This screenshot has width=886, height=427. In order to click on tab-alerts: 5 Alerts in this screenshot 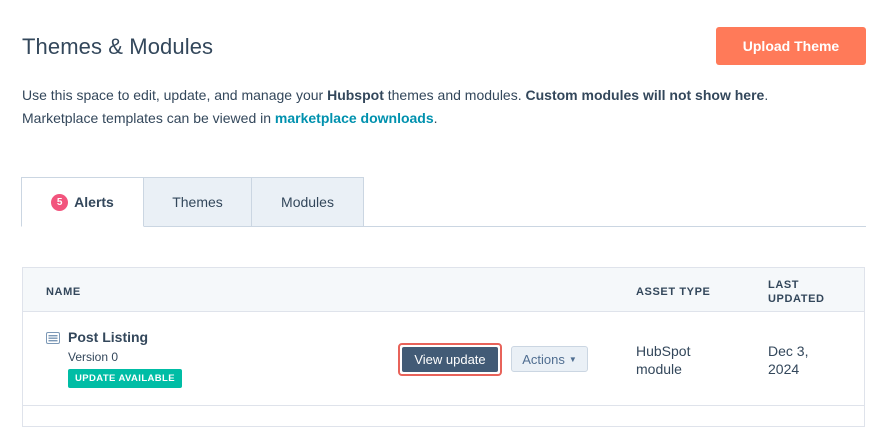, I will do `click(82, 202)`.